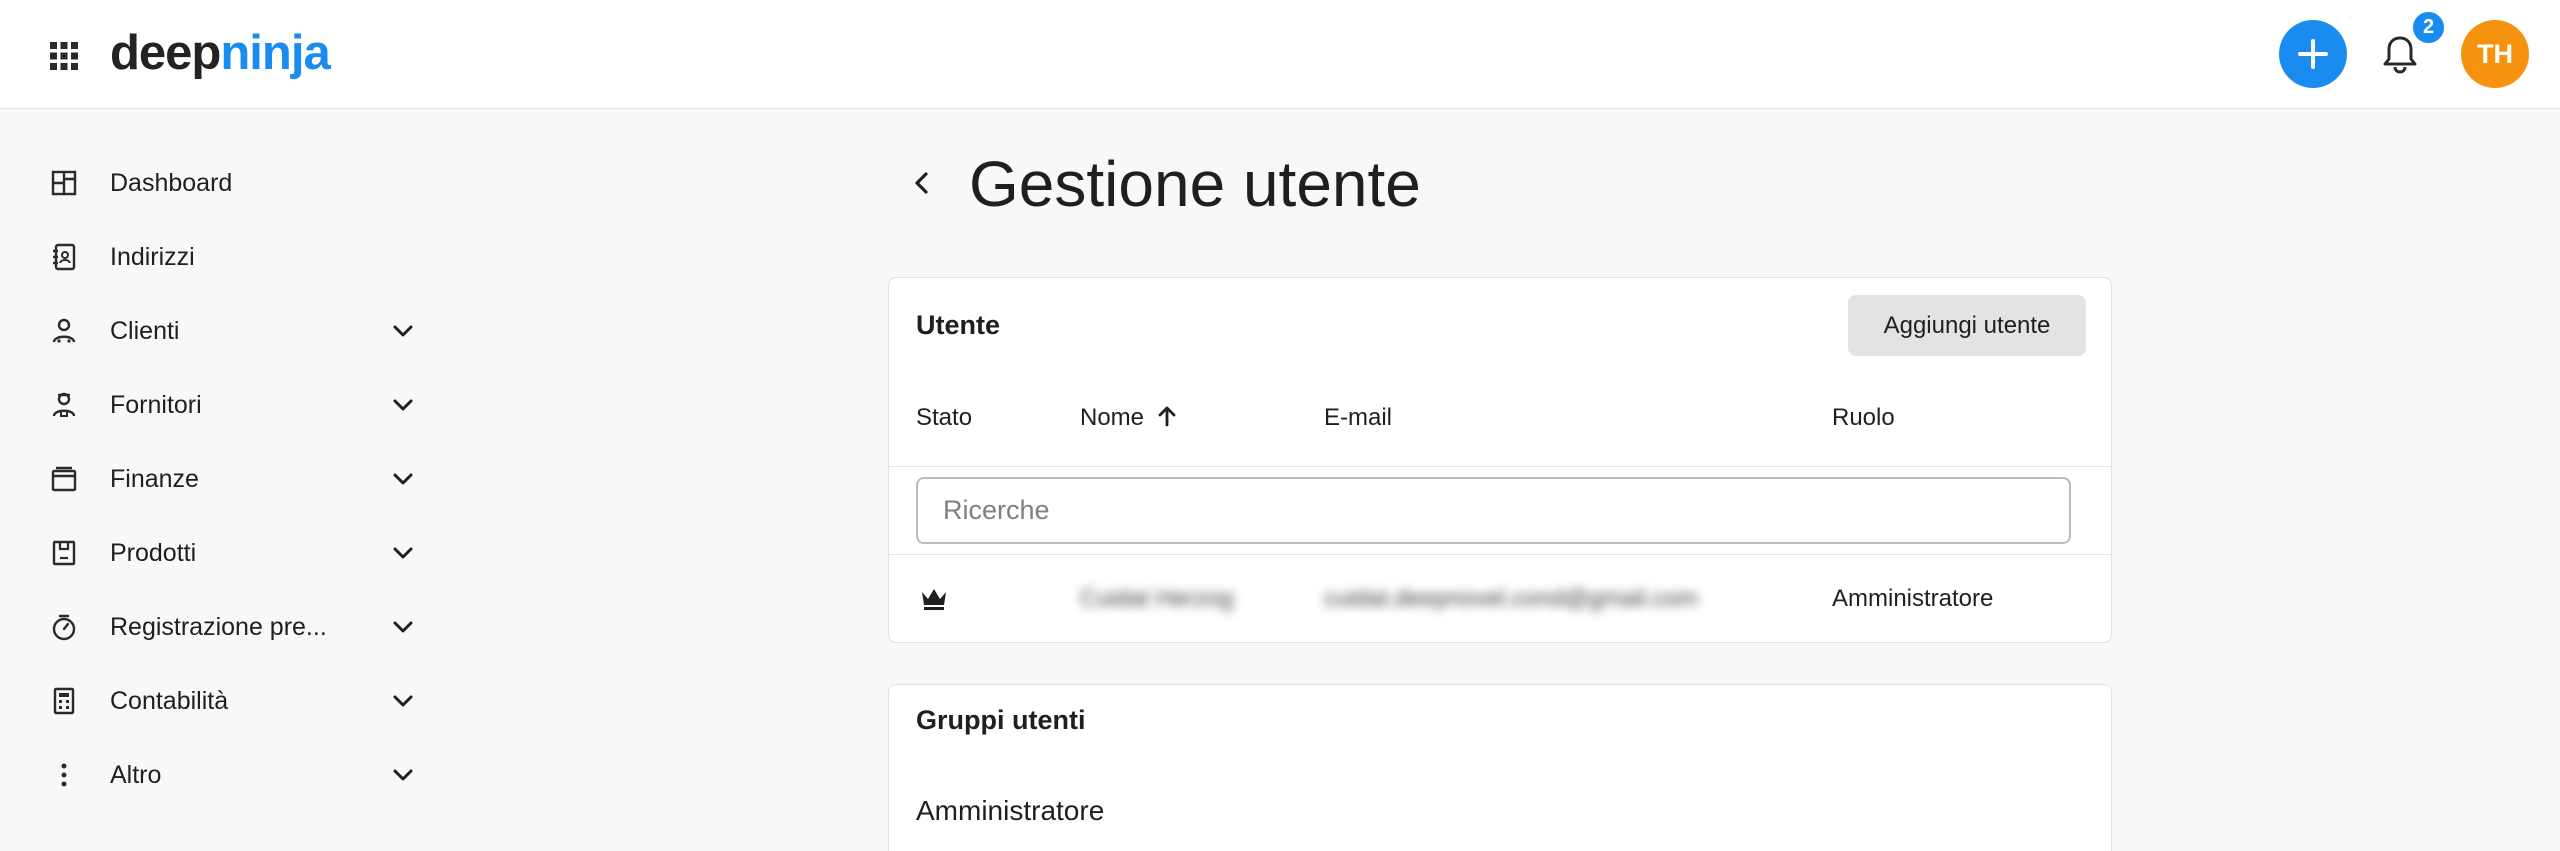  I want to click on list-item: Amministratore, so click(1010, 811).